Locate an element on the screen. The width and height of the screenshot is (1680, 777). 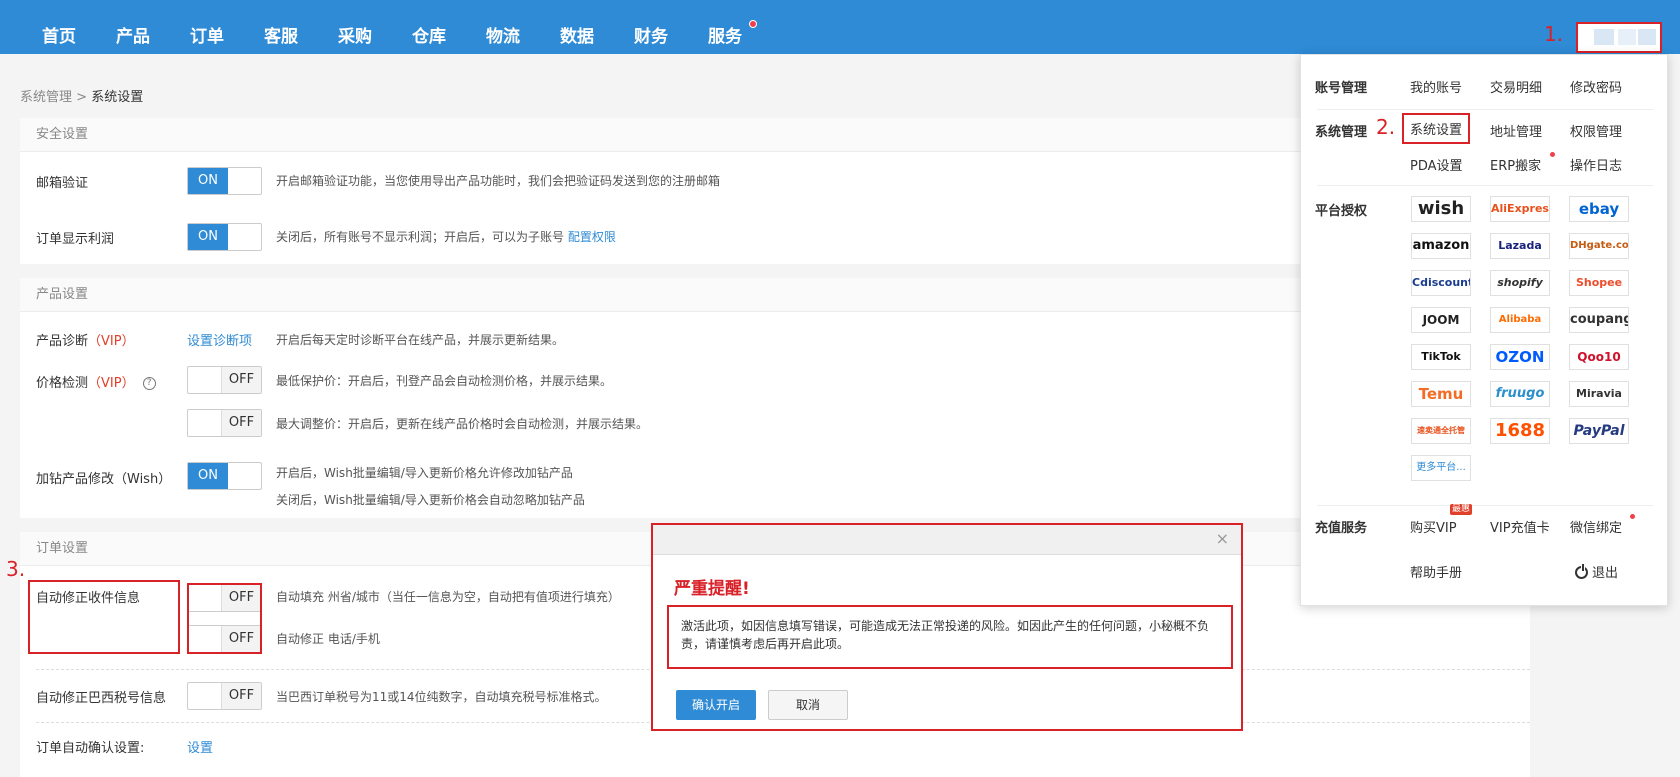
show-profit-toggle: ON is located at coordinates (224, 237).